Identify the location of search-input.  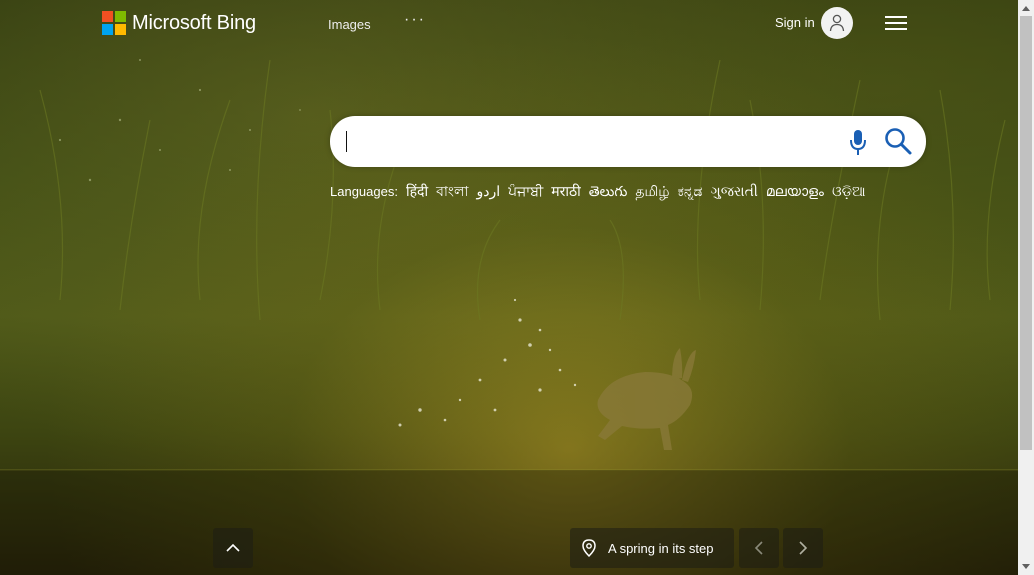
(583, 143).